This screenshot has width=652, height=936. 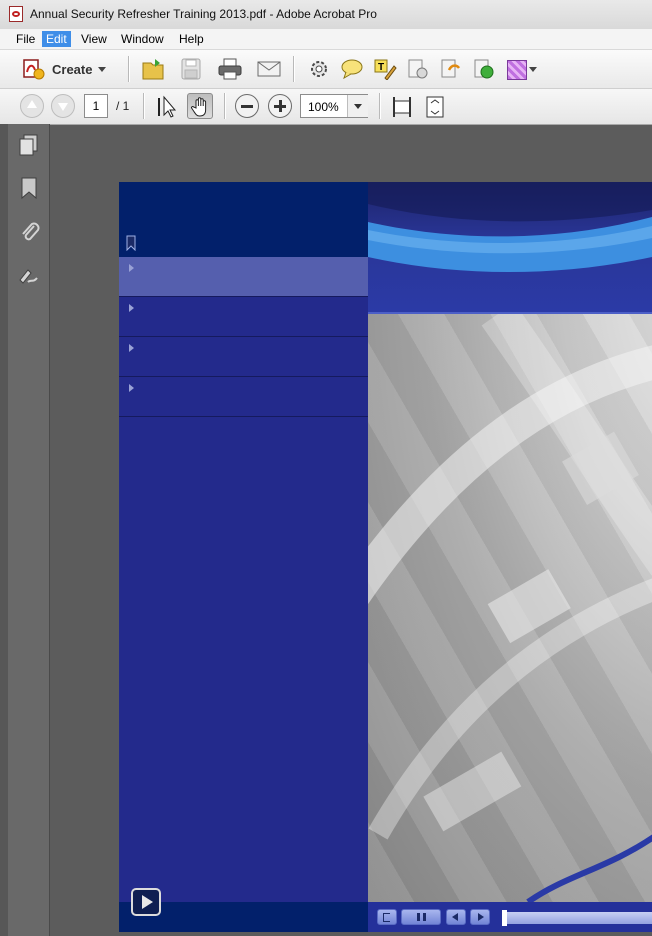 I want to click on menu-view: View, so click(x=94, y=39).